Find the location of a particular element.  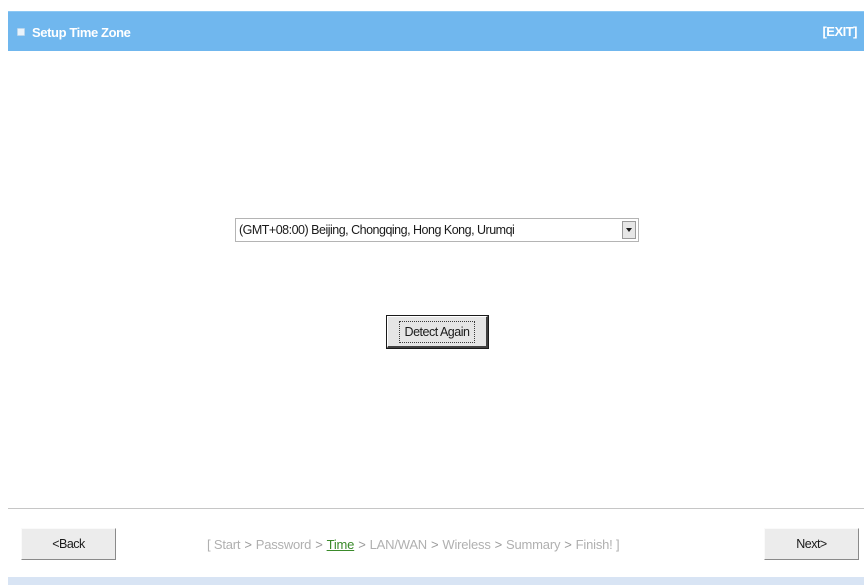

step-lan-wan: LAN/WAN is located at coordinates (398, 544).